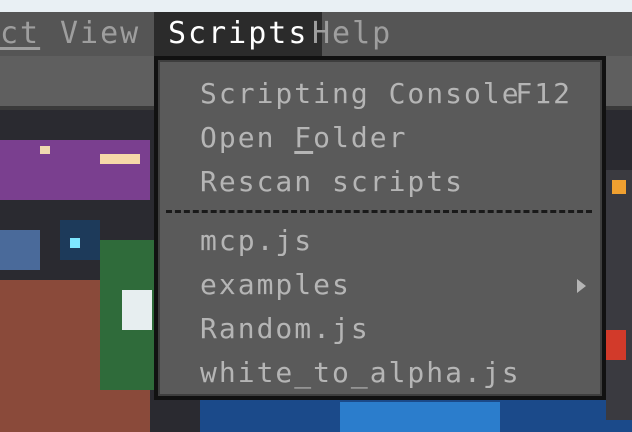 This screenshot has height=432, width=632. I want to click on menu-item-label-pre: Open, so click(247, 137).